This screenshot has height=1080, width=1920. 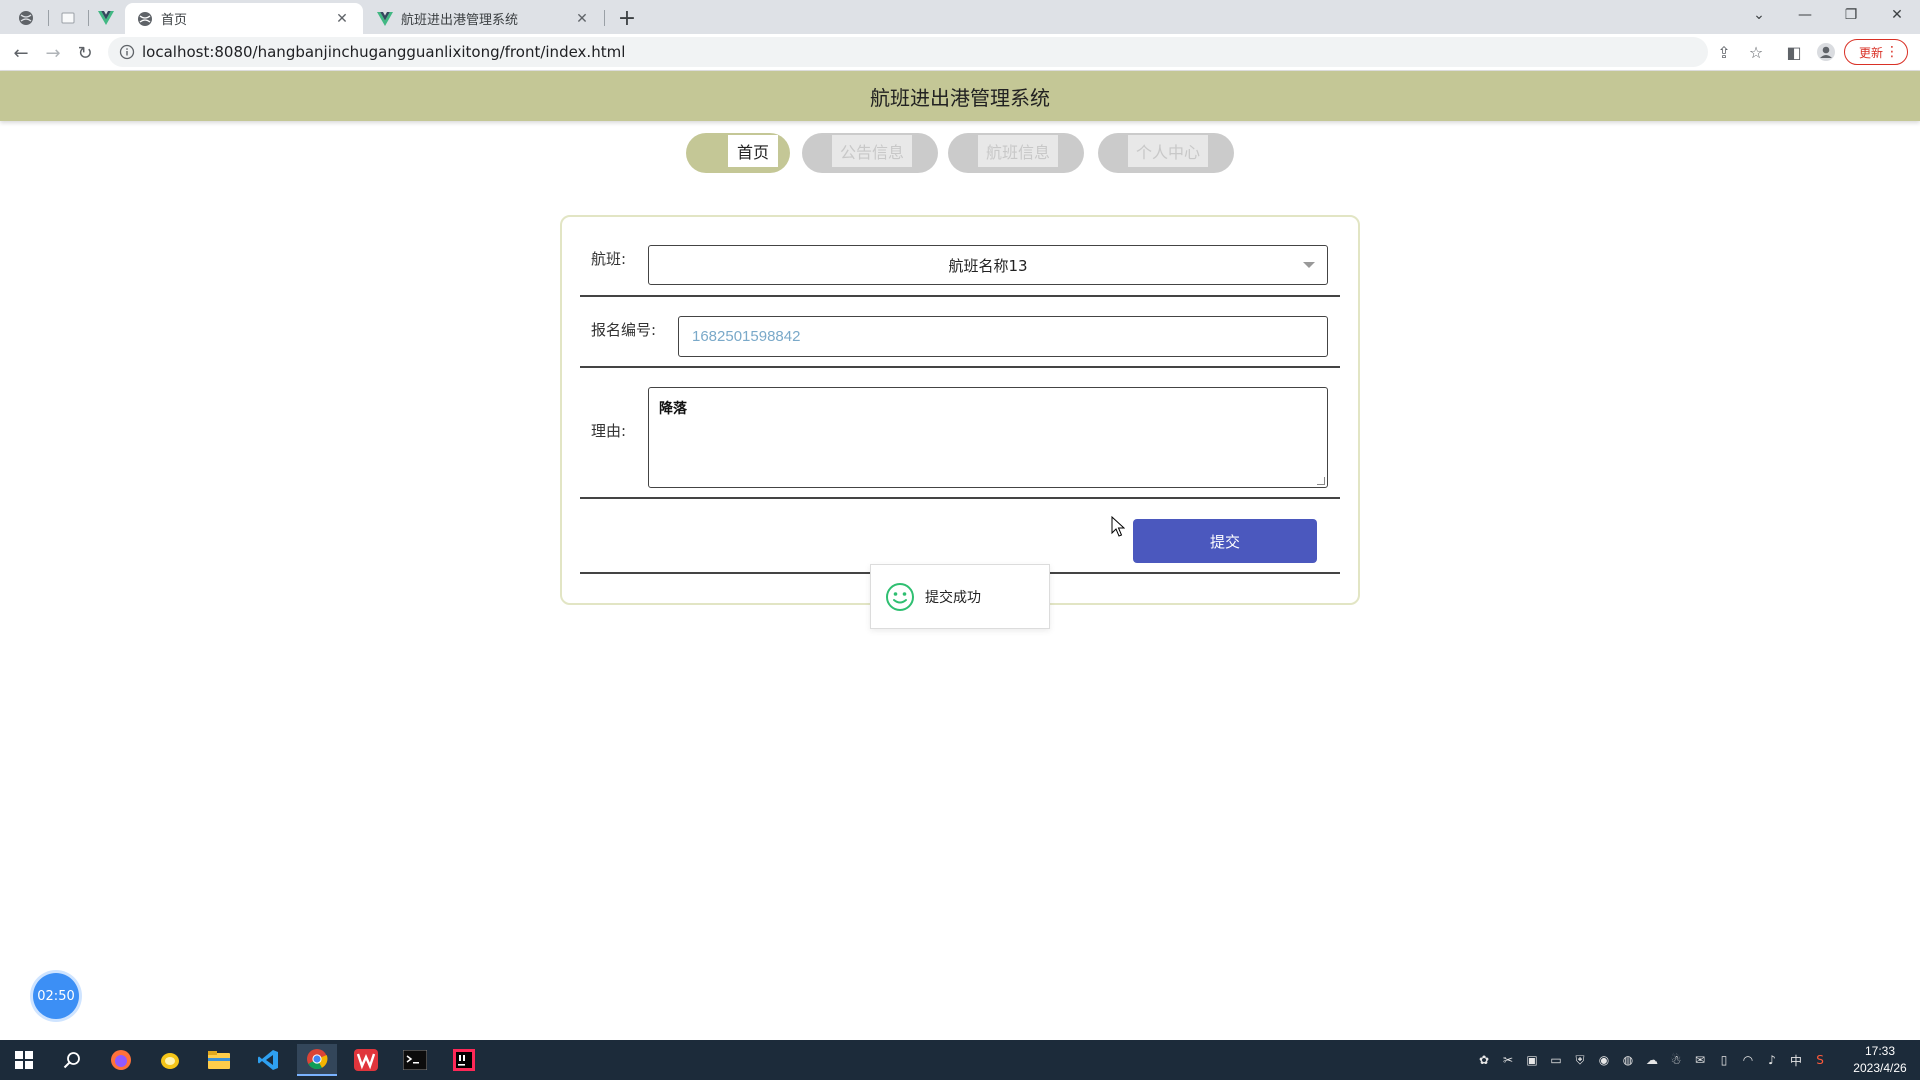 I want to click on chrome-icon, so click(x=317, y=1060).